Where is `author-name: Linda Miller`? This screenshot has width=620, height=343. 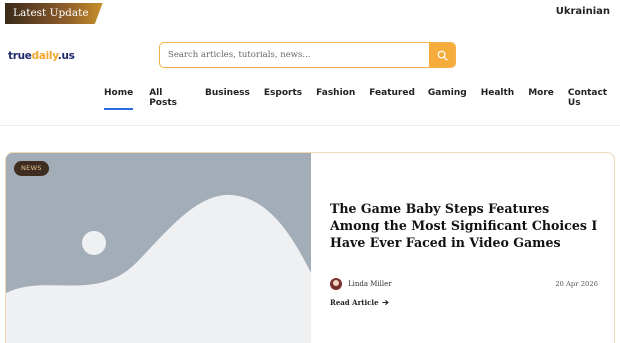 author-name: Linda Miller is located at coordinates (370, 284).